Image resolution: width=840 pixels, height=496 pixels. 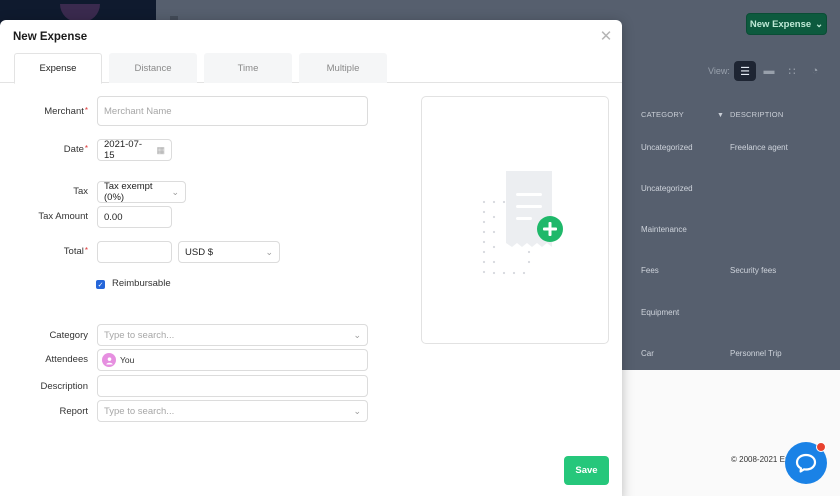 I want to click on view-label: View:, so click(x=719, y=71).